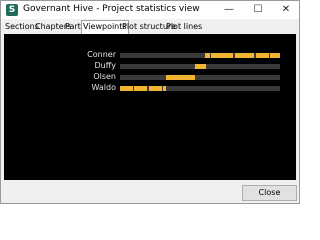  Describe the element at coordinates (150, 192) in the screenshot. I see `footer: Close` at that location.